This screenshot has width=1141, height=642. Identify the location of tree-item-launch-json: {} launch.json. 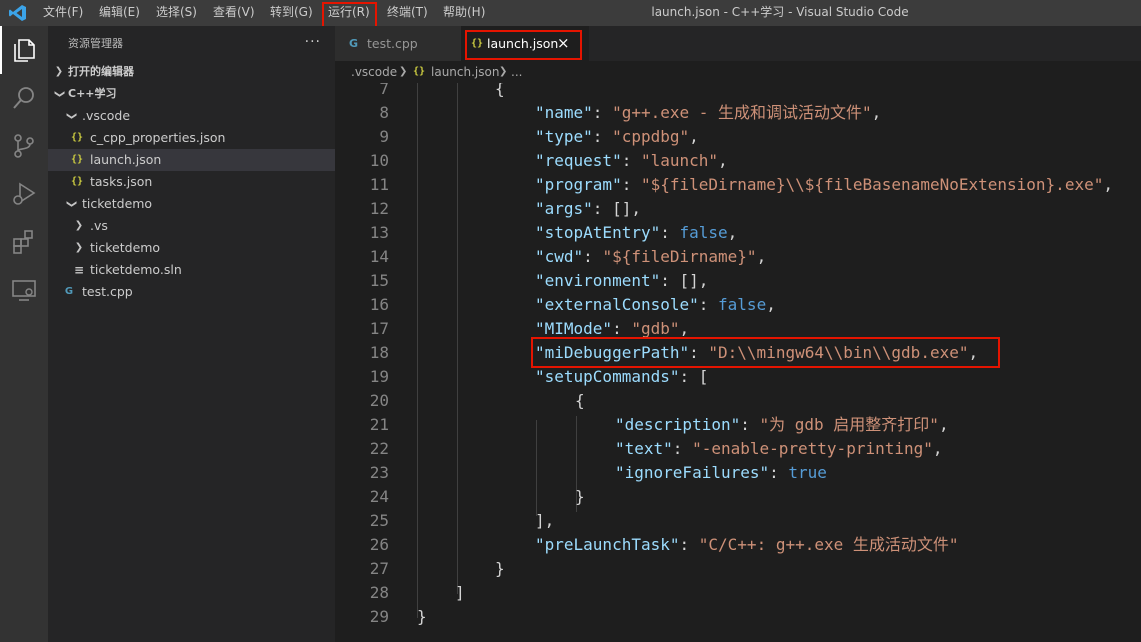
(191, 160).